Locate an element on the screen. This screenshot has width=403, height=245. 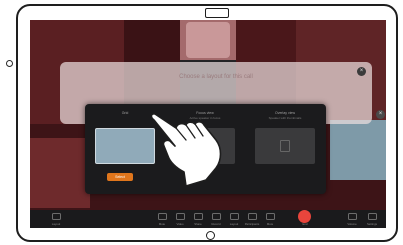
control-label: Record is located at coordinates (216, 224).